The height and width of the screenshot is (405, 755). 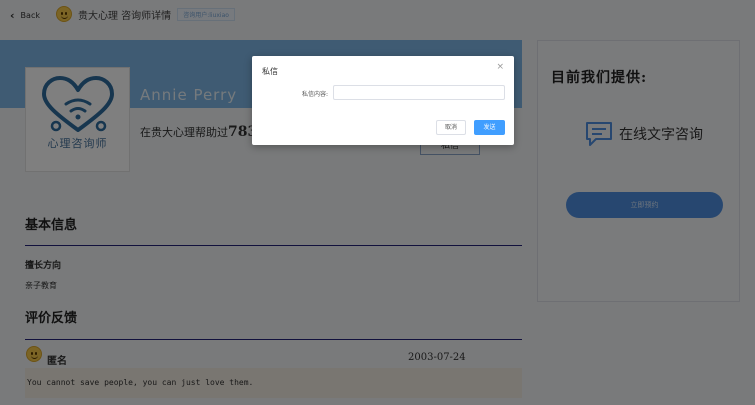 What do you see at coordinates (451, 127) in the screenshot?
I see `cancel-button: 取消` at bounding box center [451, 127].